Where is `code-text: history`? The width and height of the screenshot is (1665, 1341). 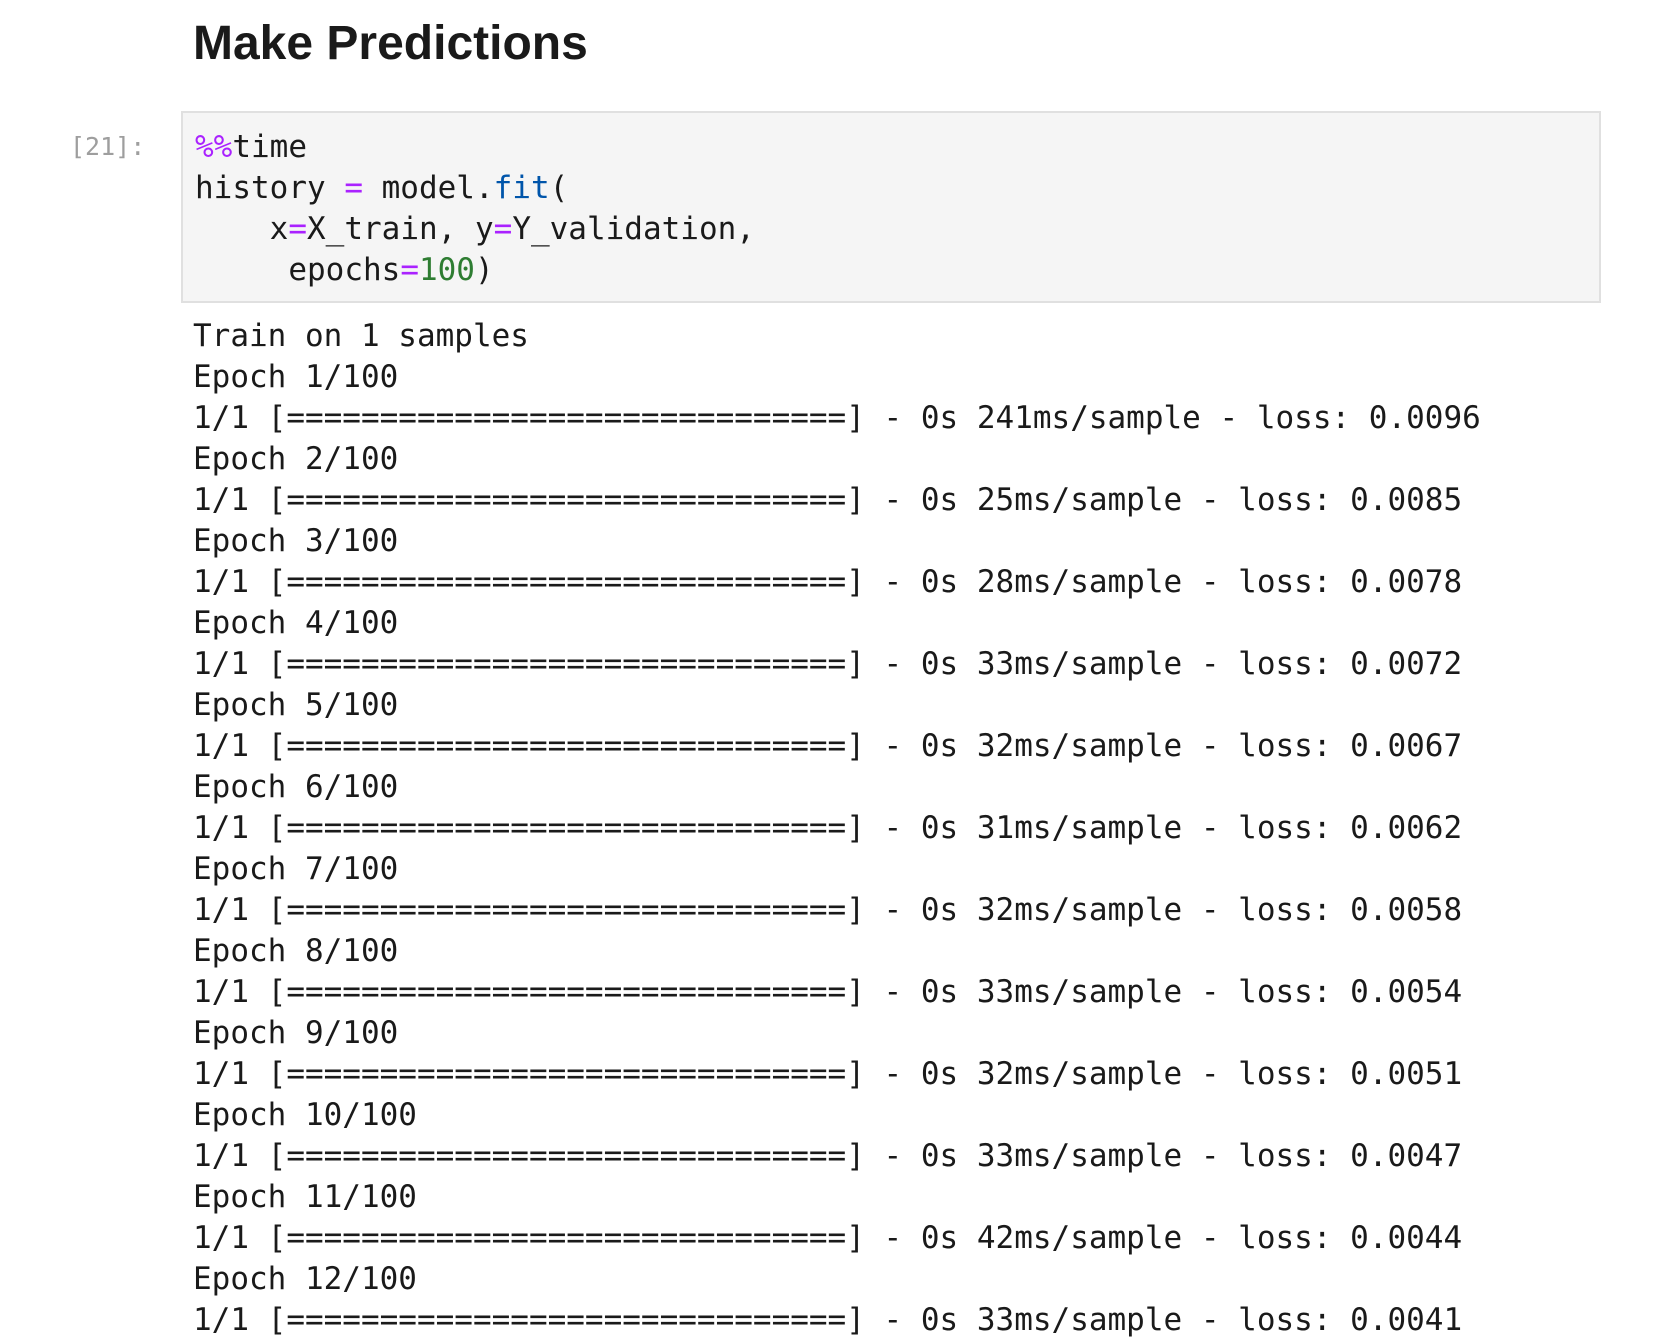
code-text: history is located at coordinates (270, 188).